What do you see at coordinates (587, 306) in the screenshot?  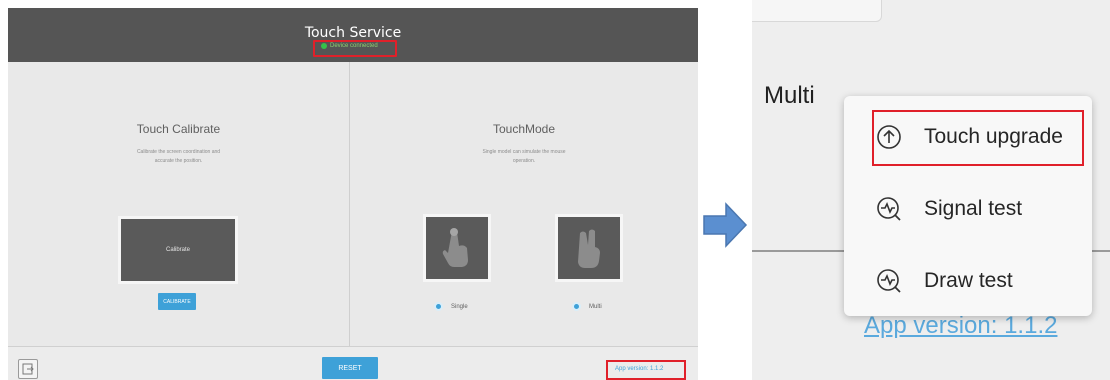 I see `multi-mode-option: Multi` at bounding box center [587, 306].